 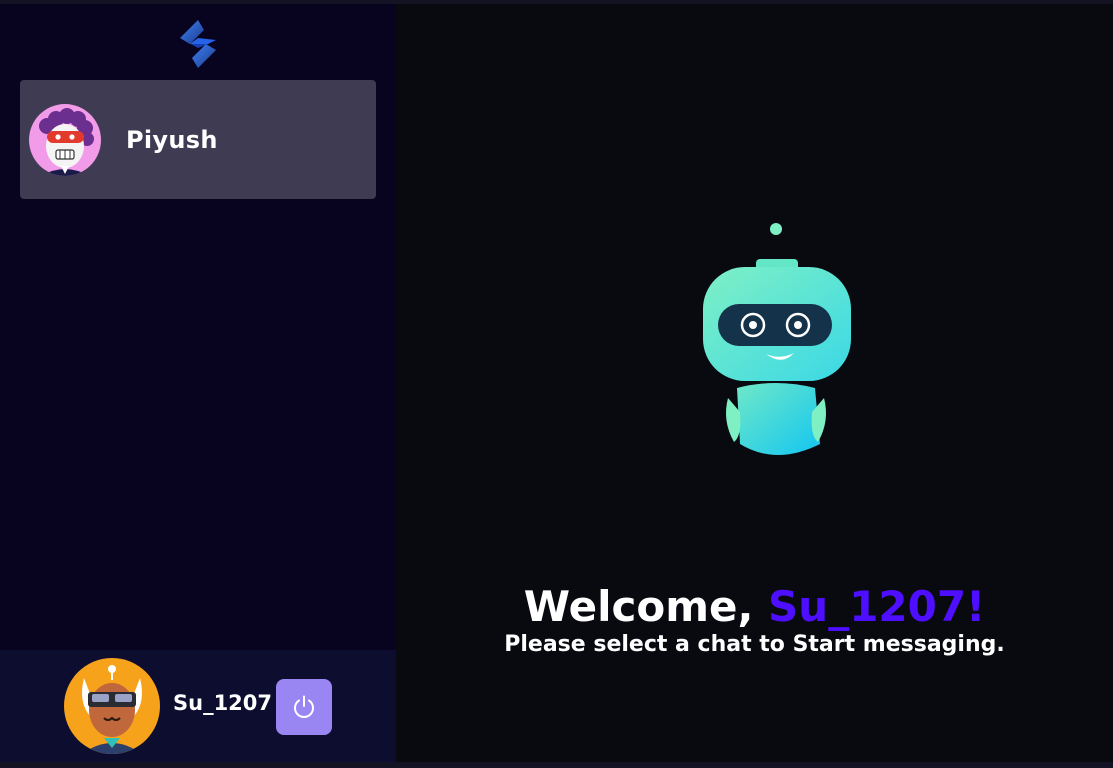 I want to click on avatar-robot-red-mask-icon, so click(x=65, y=139).